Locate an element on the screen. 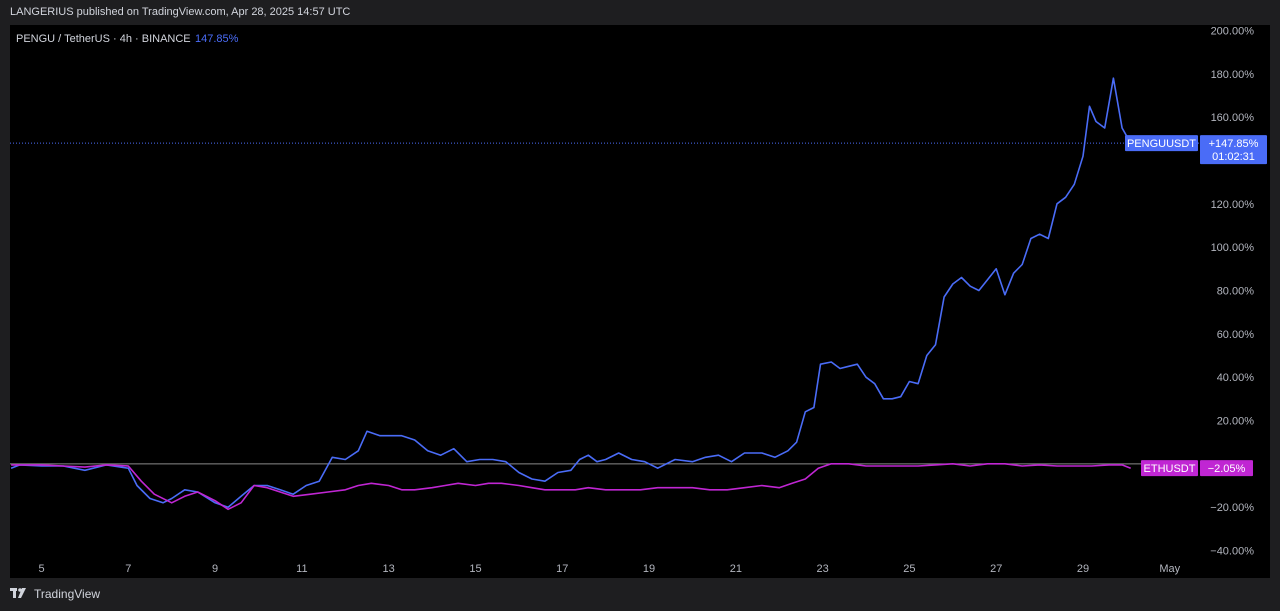  y-tick-label: 100.00% is located at coordinates (1233, 248).